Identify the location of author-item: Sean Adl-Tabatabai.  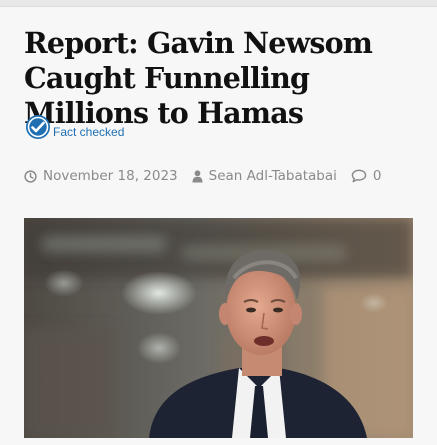
(264, 176).